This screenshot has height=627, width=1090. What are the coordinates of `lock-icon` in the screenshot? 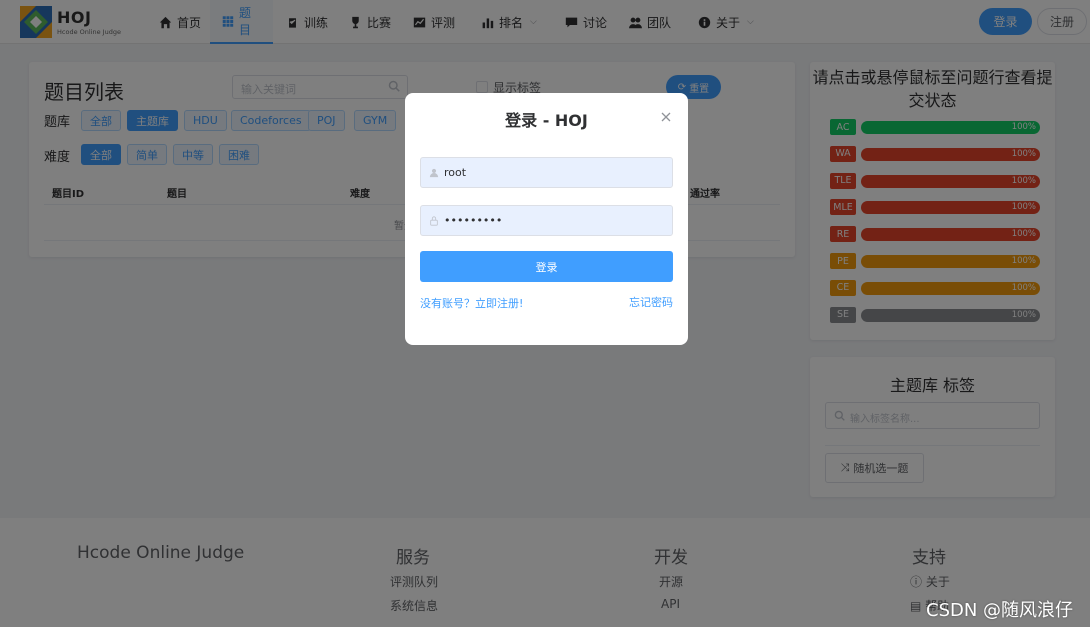 It's located at (434, 221).